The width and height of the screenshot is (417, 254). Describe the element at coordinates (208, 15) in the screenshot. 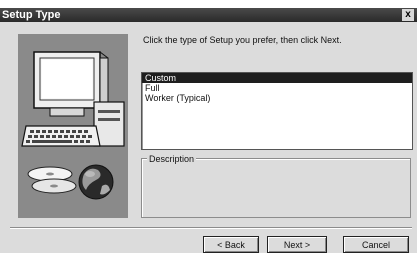

I see `title-bar: Setup Type x` at that location.